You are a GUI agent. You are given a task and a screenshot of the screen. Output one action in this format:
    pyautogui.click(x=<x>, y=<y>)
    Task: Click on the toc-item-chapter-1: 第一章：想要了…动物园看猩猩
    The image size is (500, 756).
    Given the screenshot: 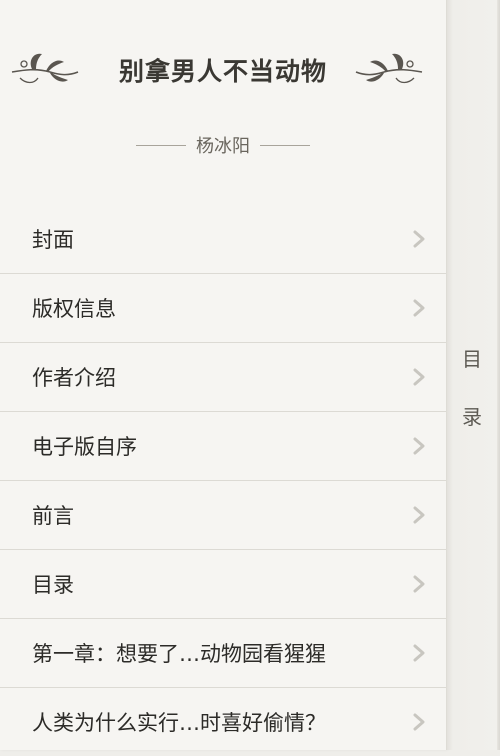 What is the action you would take?
    pyautogui.click(x=223, y=653)
    